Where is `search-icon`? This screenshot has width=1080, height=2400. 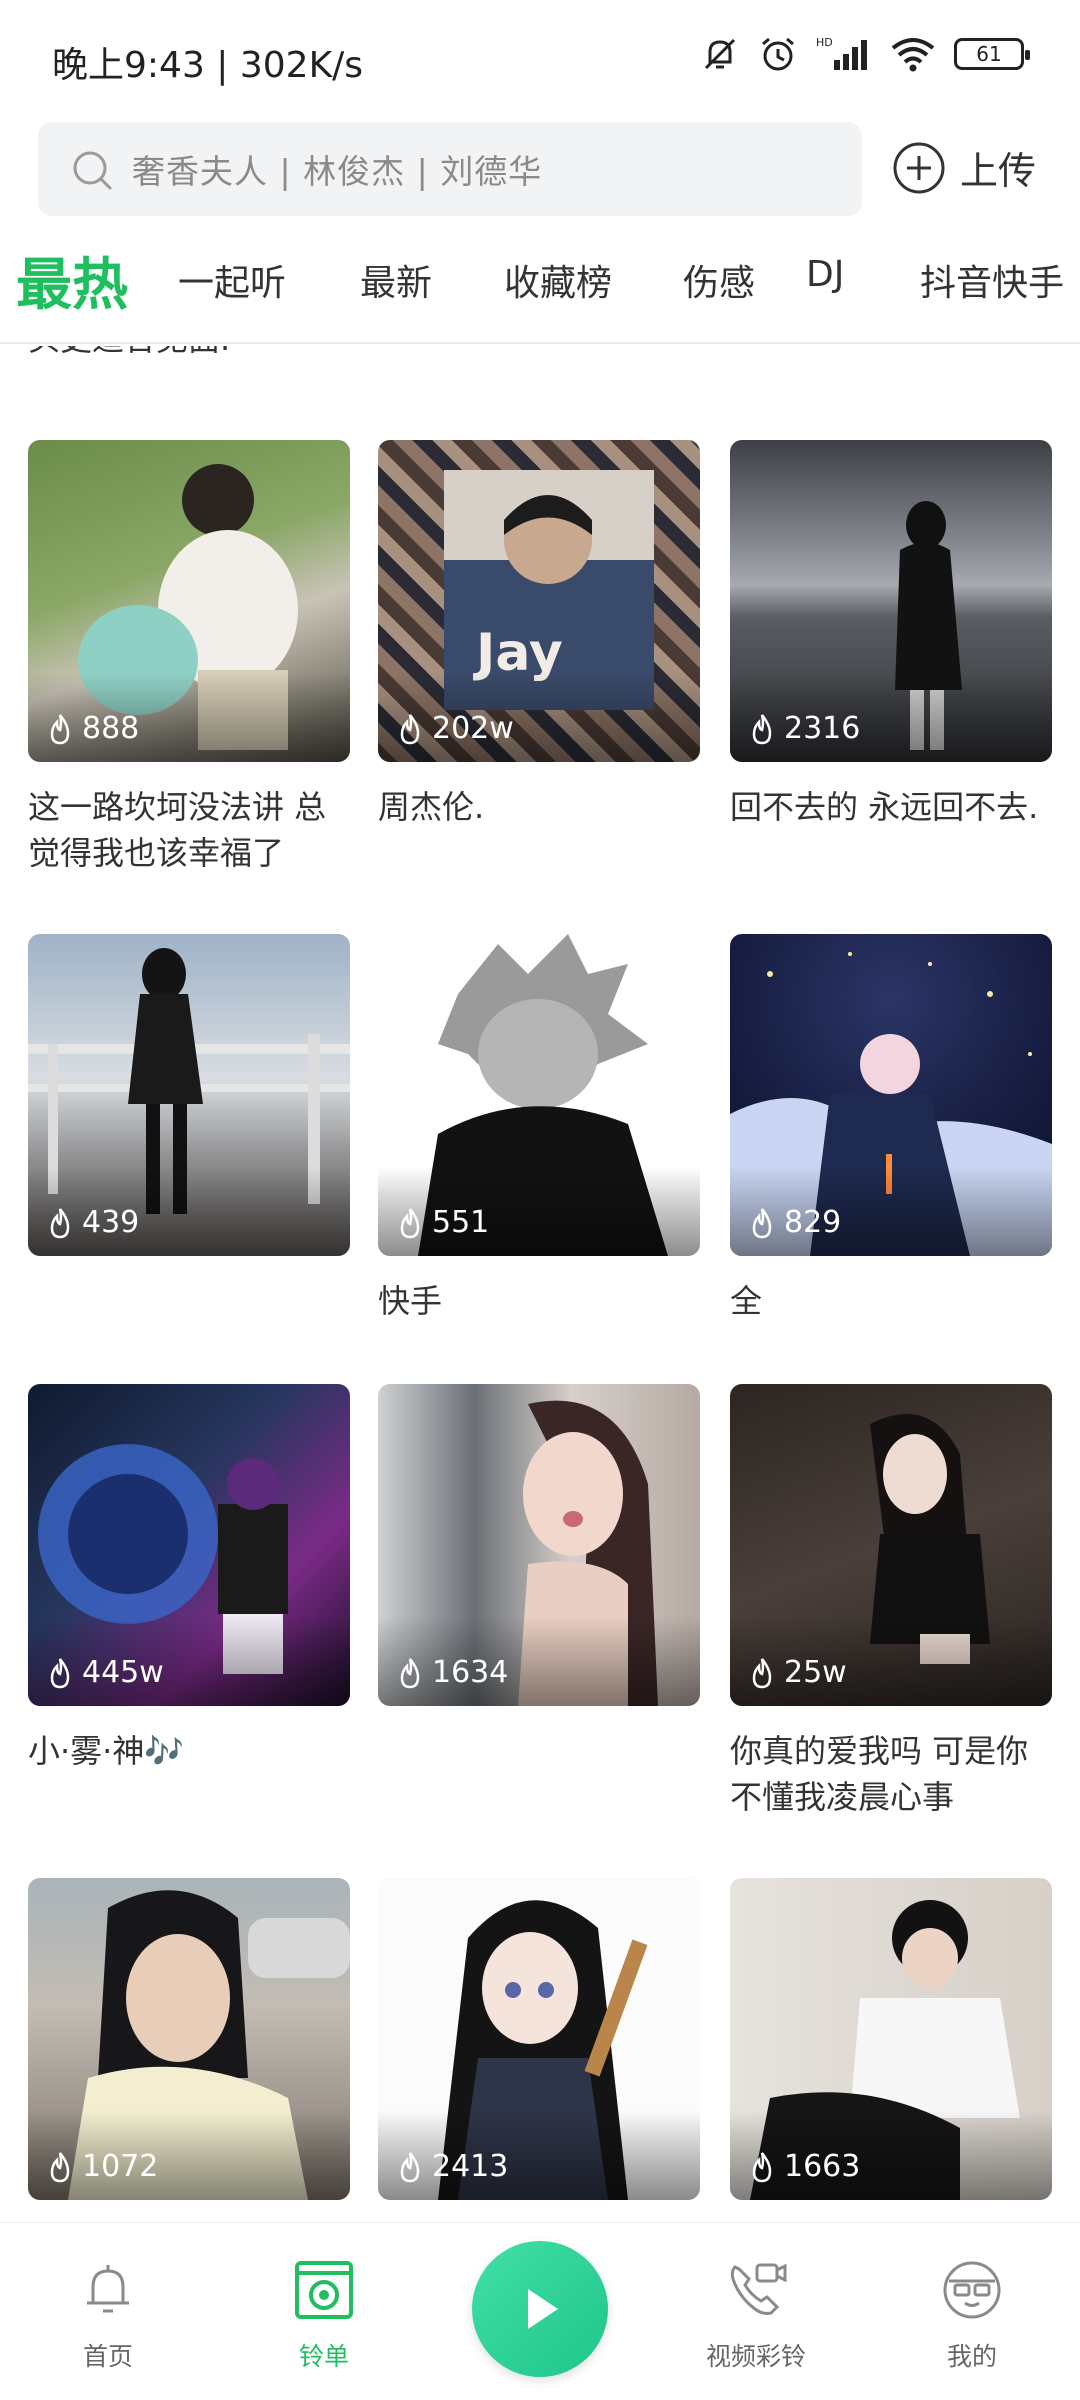 search-icon is located at coordinates (92, 170).